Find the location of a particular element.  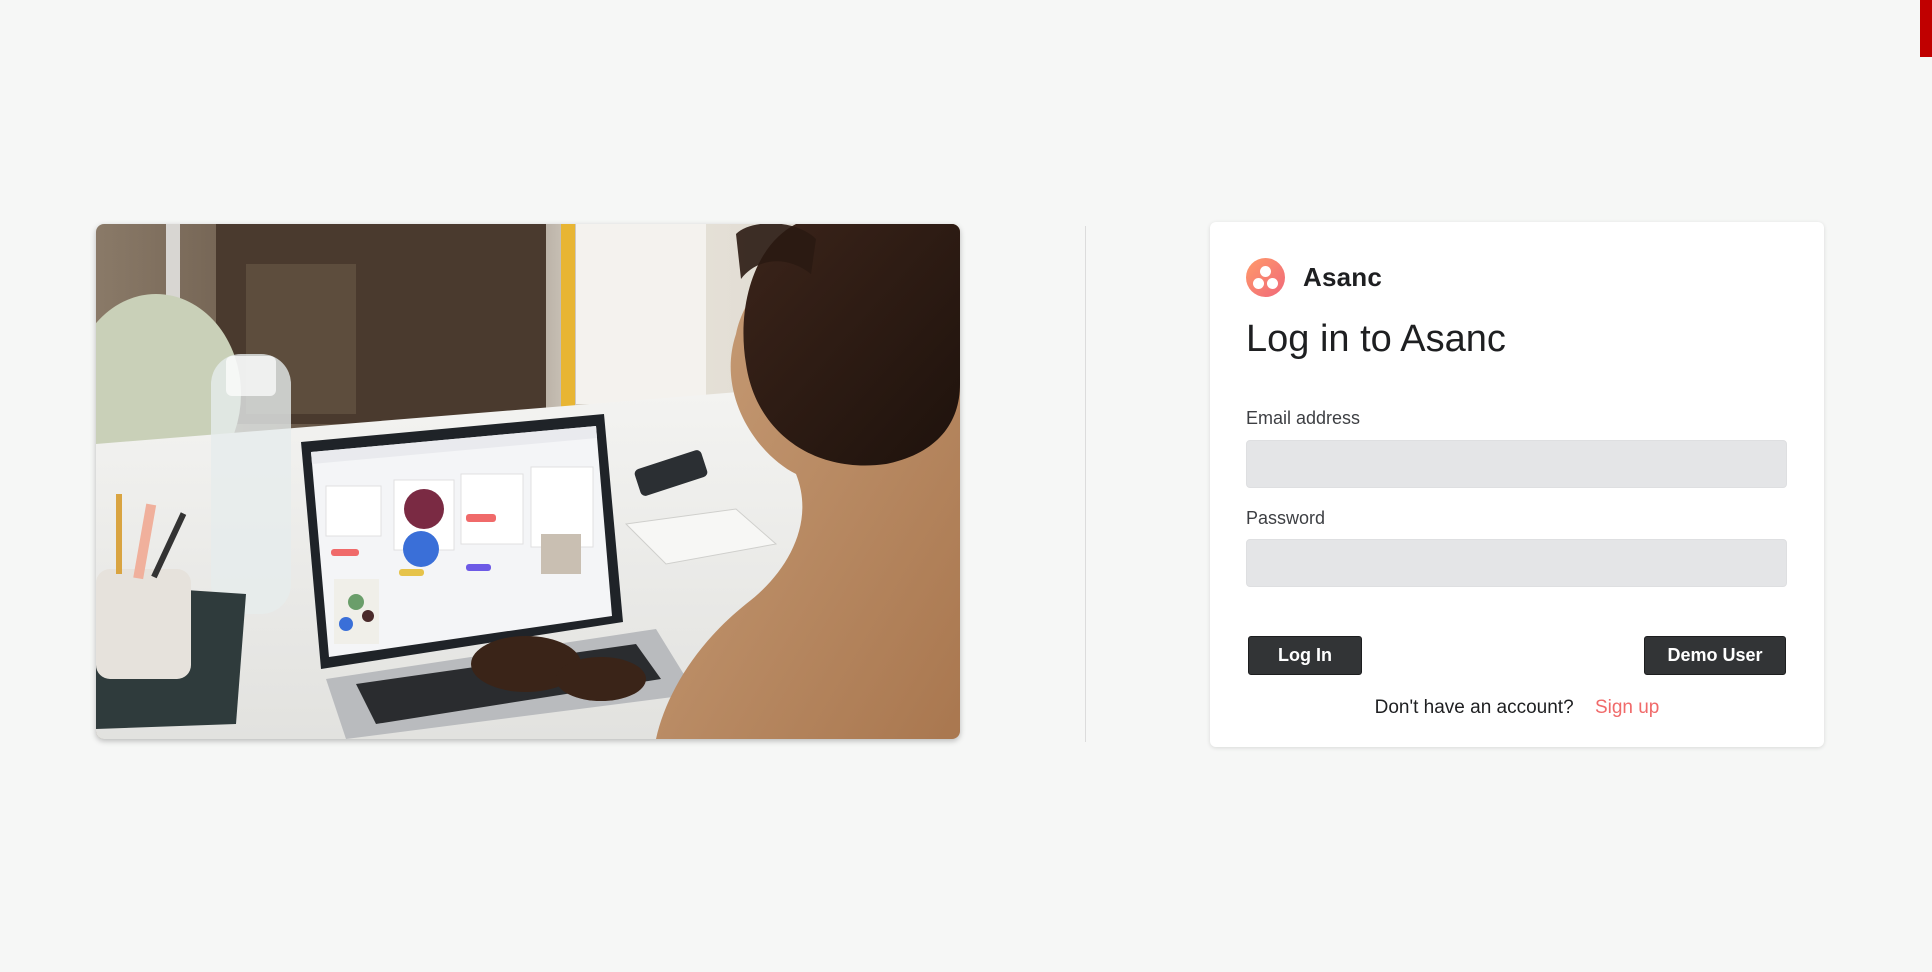

signup-row: Don't have an account? Sign up is located at coordinates (1517, 708).